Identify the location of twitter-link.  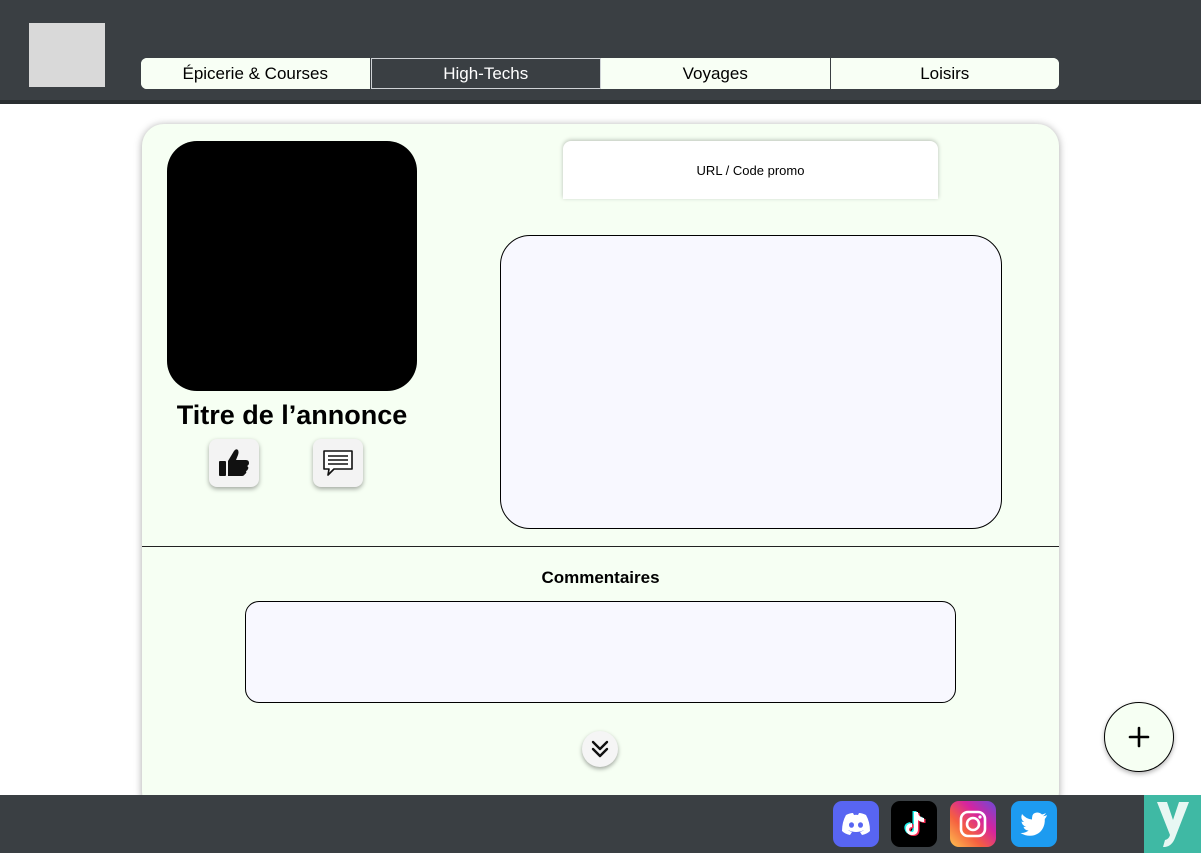
(1034, 824).